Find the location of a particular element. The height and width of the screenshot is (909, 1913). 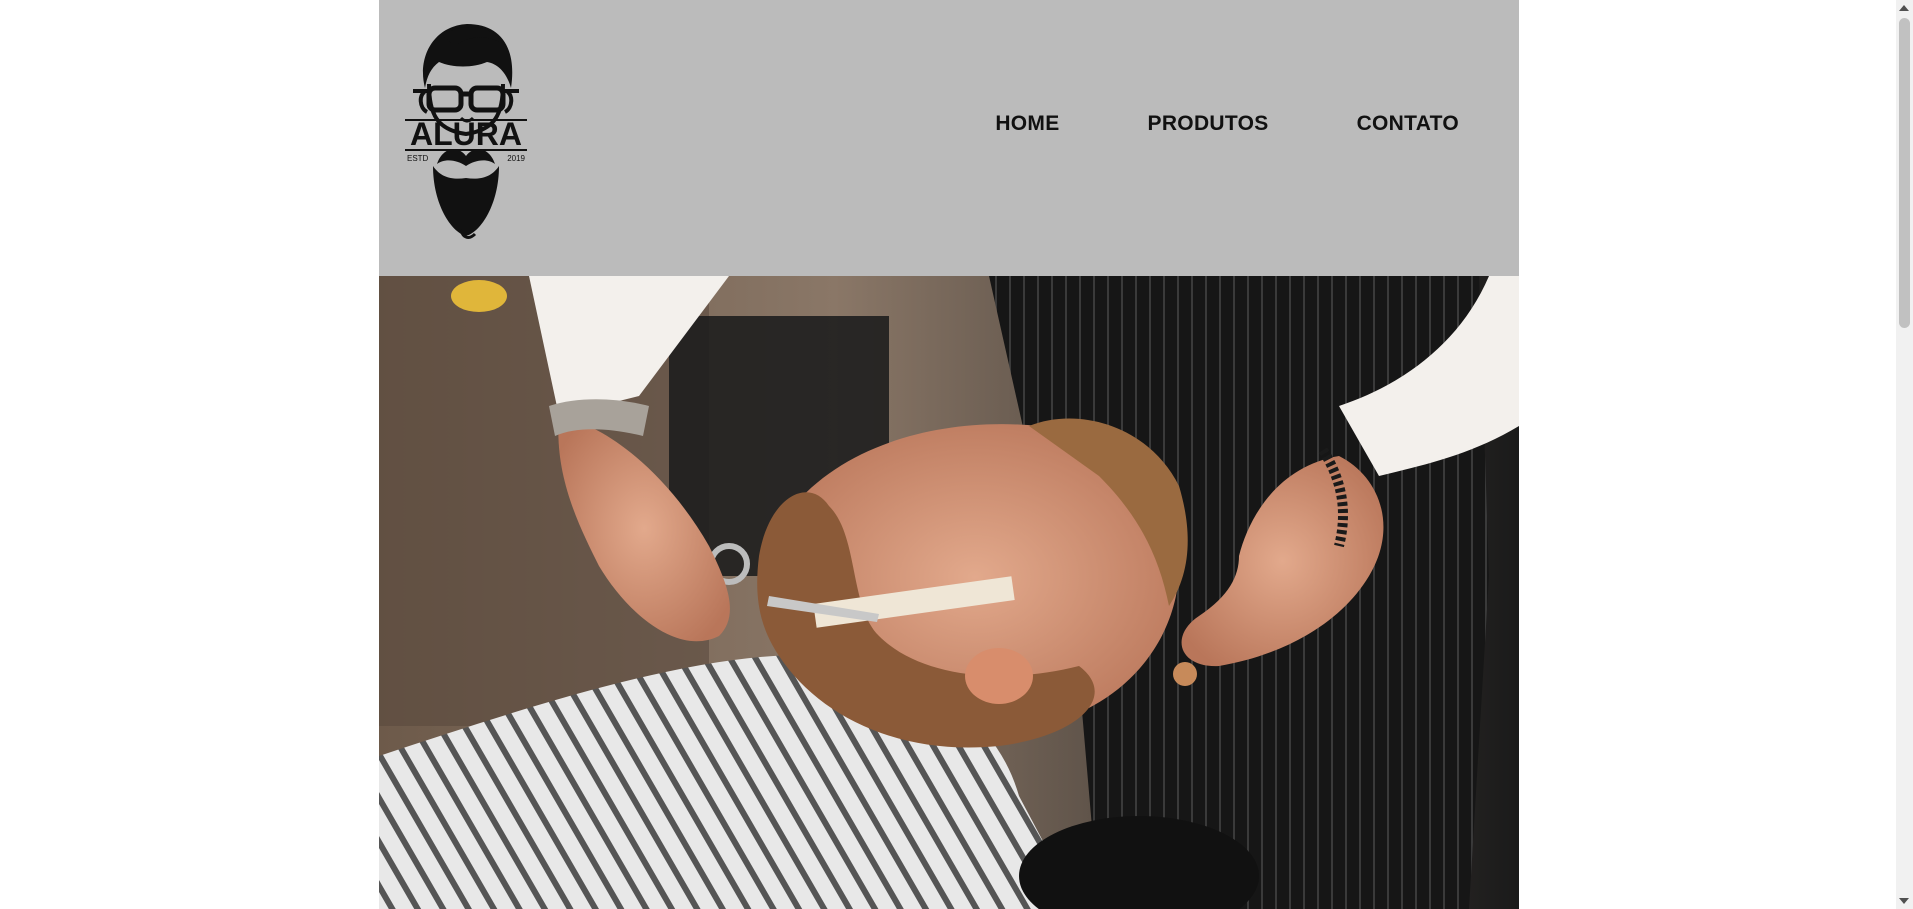

brand-year-label: 2019 is located at coordinates (516, 158).